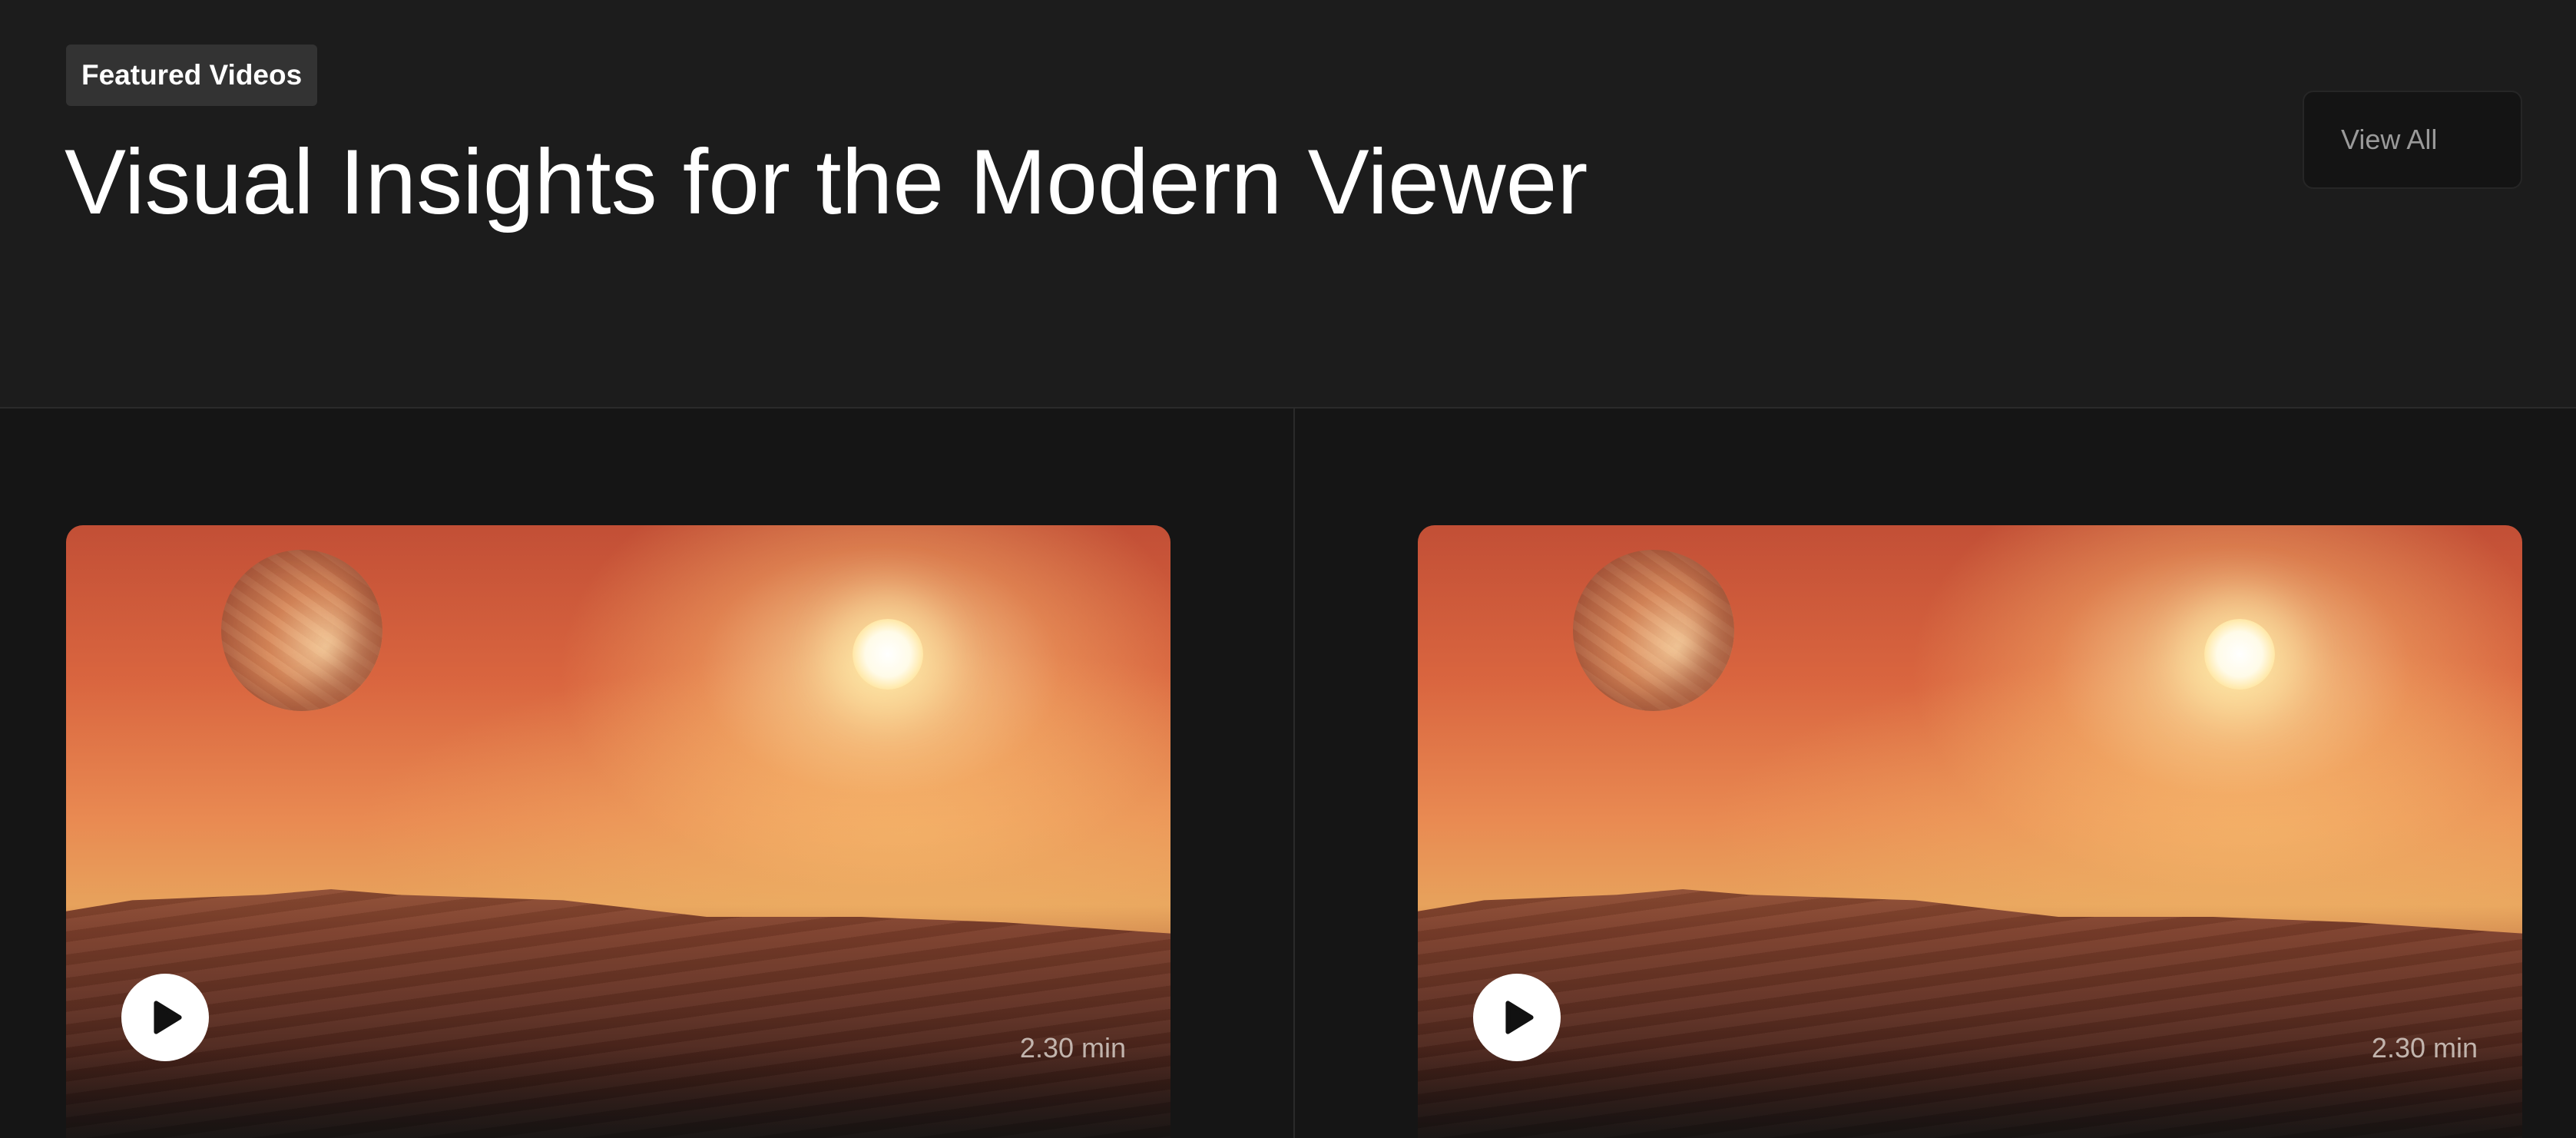 The width and height of the screenshot is (2576, 1138). Describe the element at coordinates (827, 182) in the screenshot. I see `page-title: Visual Insights for the Modern Viewer` at that location.